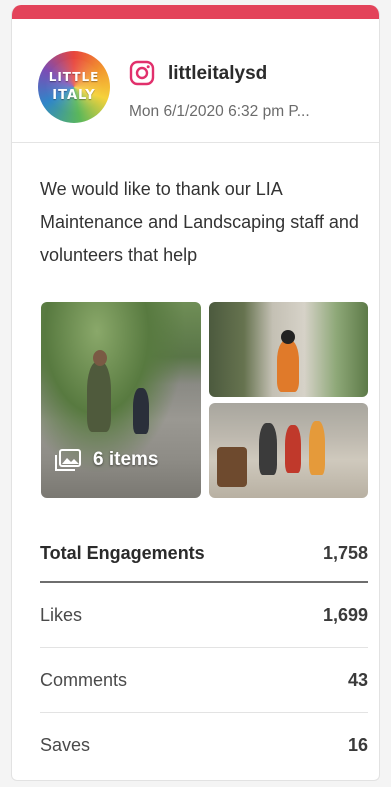 The width and height of the screenshot is (391, 787). Describe the element at coordinates (74, 77) in the screenshot. I see `avatar-logo-text-line1: LITTLE` at that location.